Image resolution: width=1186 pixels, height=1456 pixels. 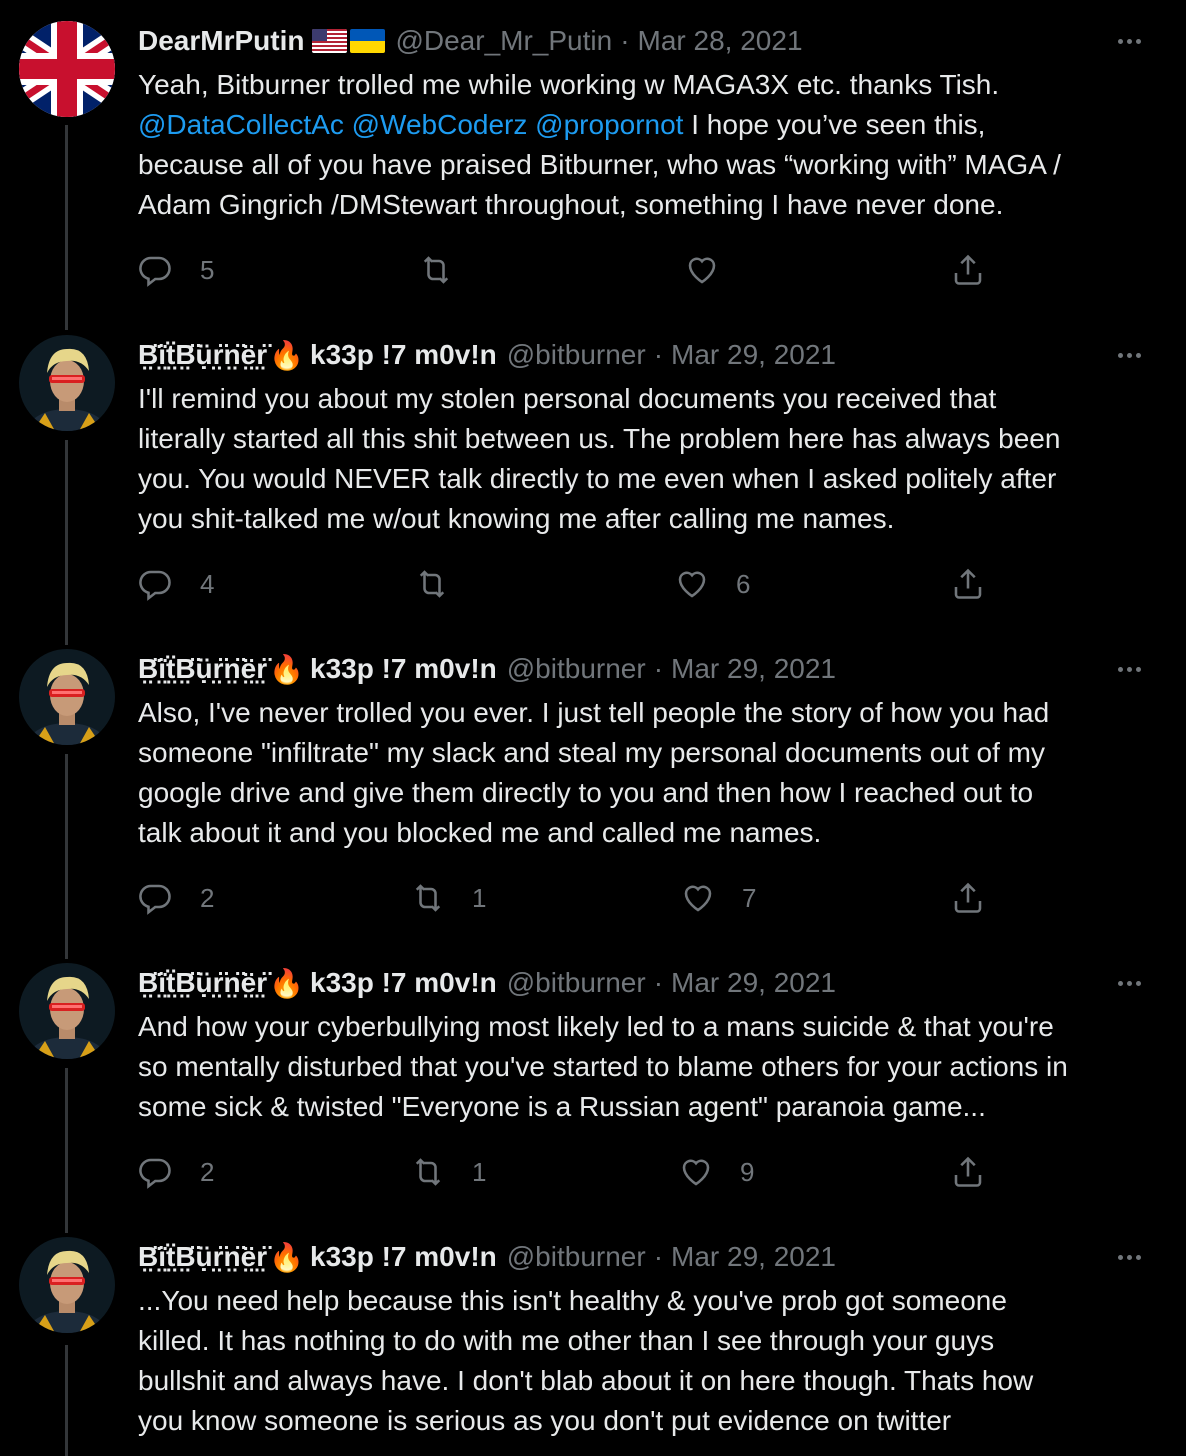 What do you see at coordinates (720, 41) in the screenshot?
I see `timestamp: Mar 28, 2021` at bounding box center [720, 41].